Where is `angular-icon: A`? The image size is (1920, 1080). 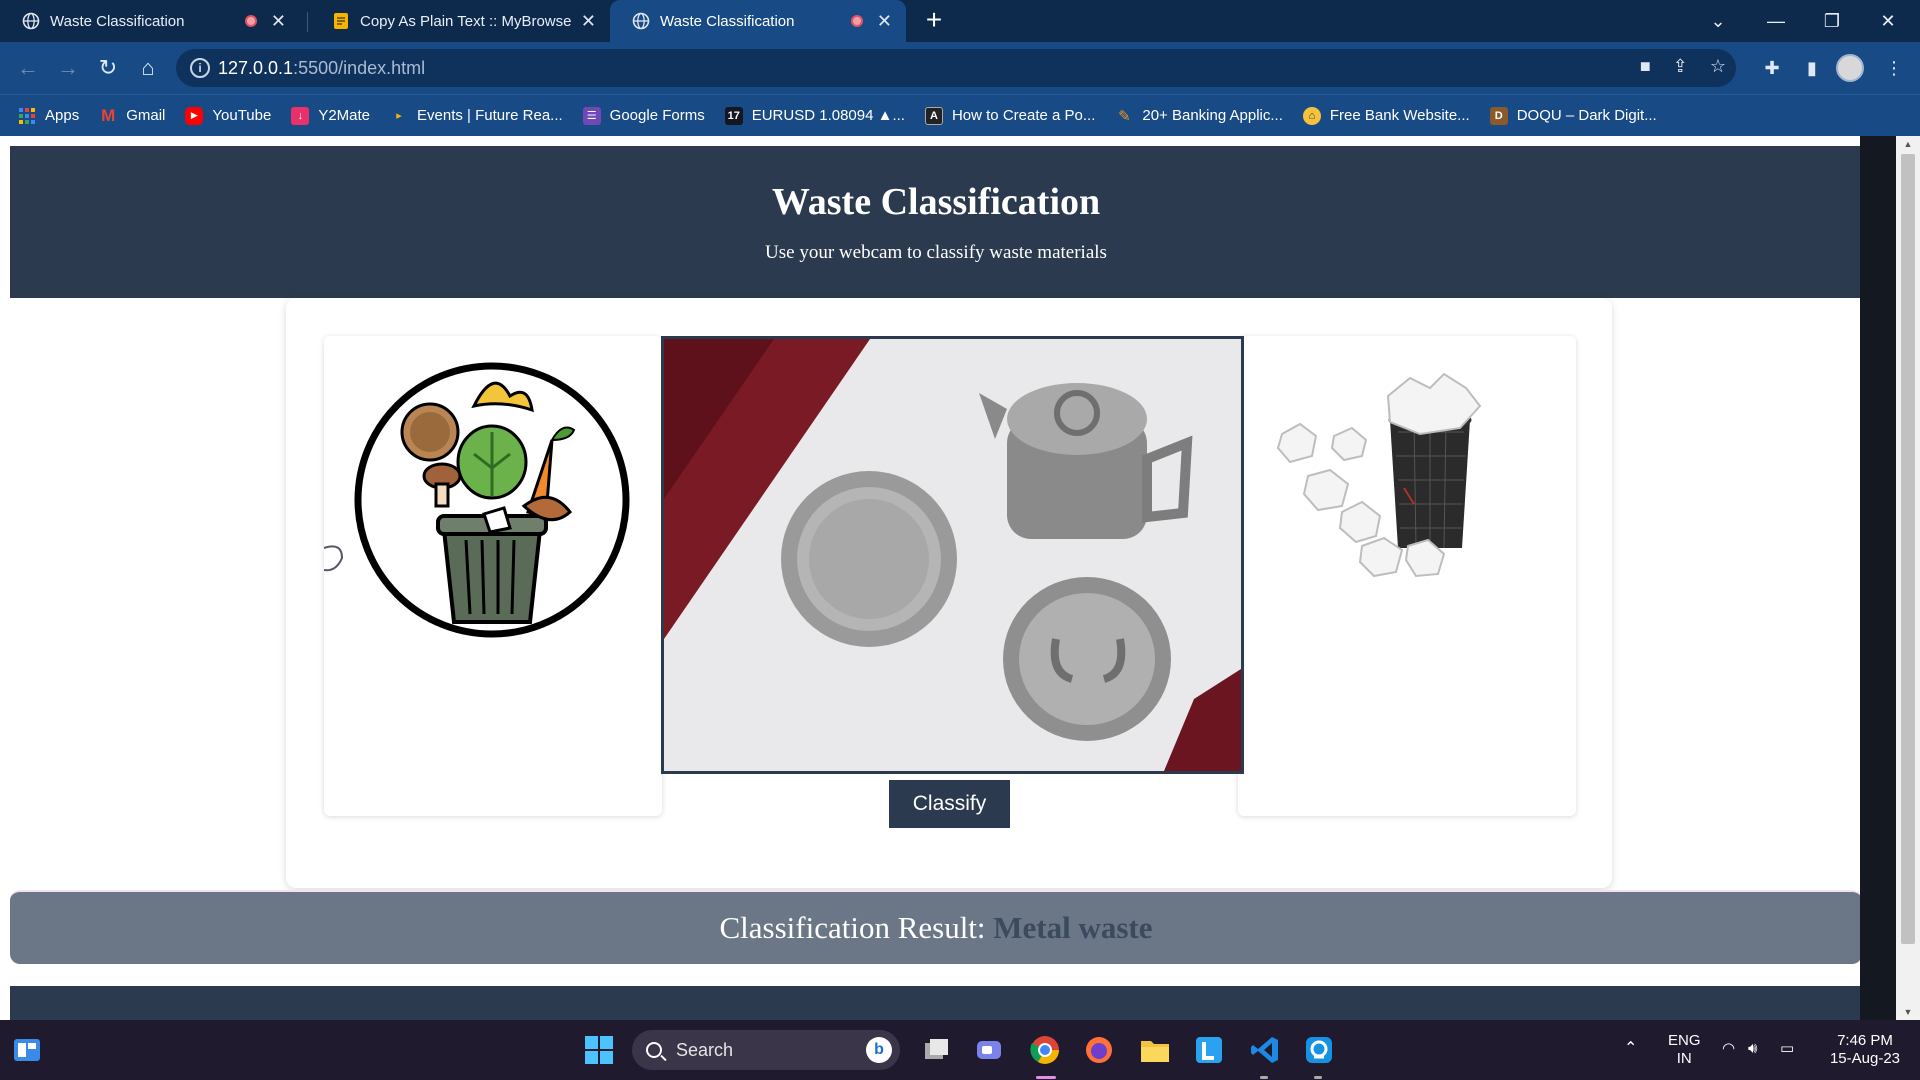
angular-icon: A is located at coordinates (933, 115).